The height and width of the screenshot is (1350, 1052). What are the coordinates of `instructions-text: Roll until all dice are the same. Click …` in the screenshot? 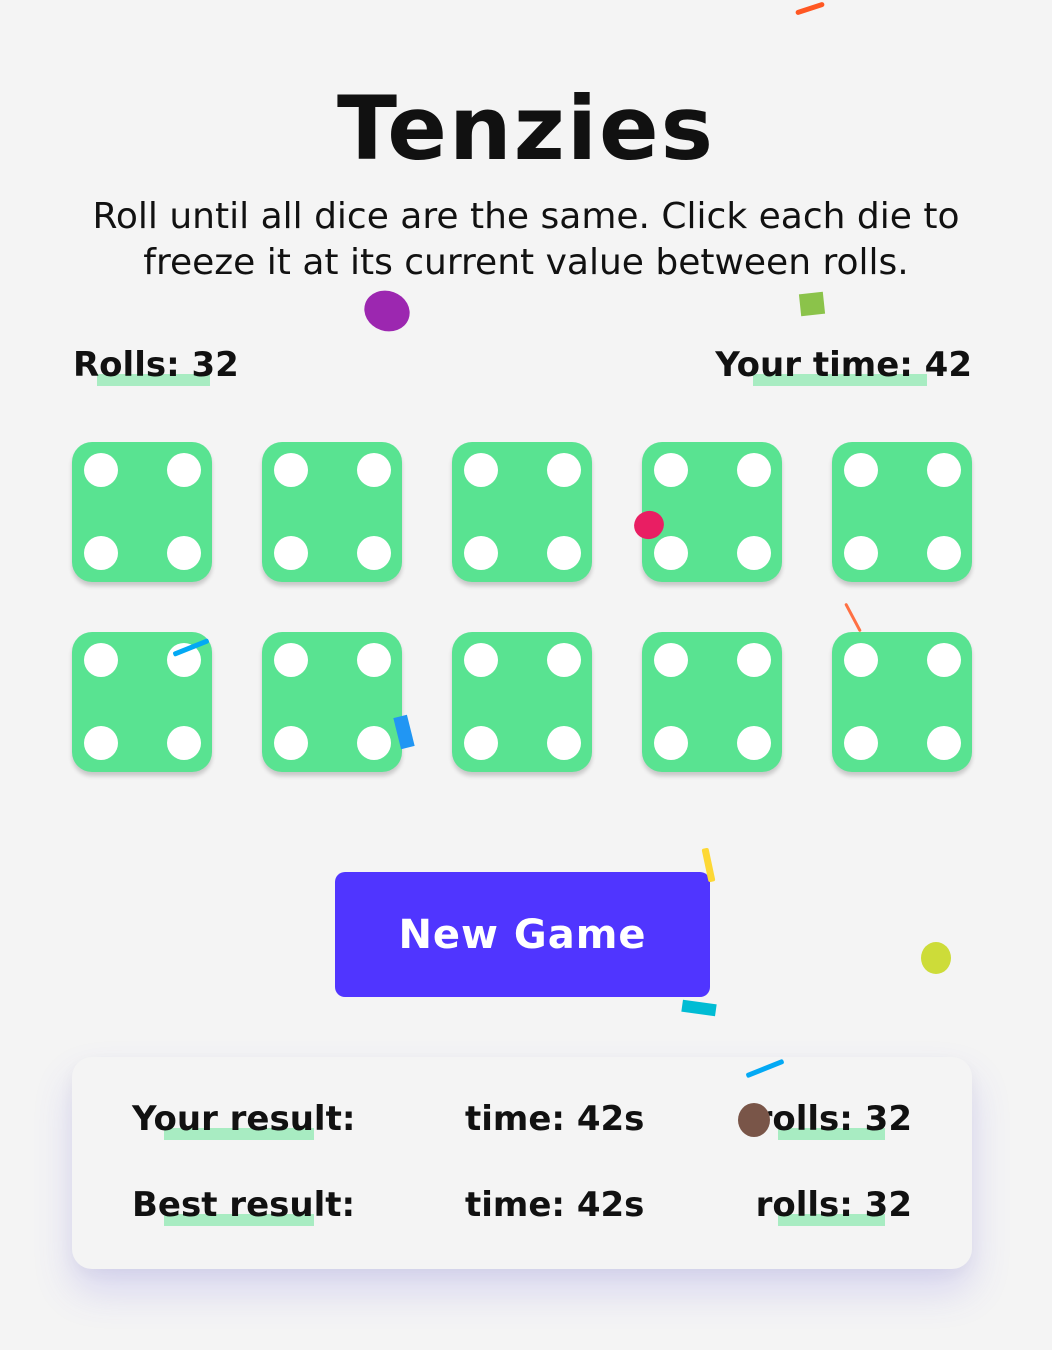 It's located at (526, 239).